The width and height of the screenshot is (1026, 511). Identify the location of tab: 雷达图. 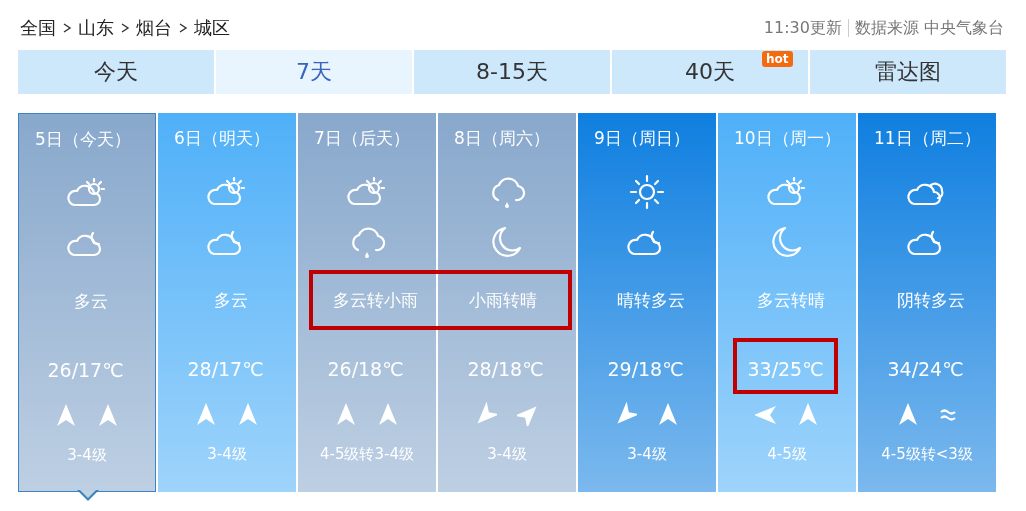
(908, 72).